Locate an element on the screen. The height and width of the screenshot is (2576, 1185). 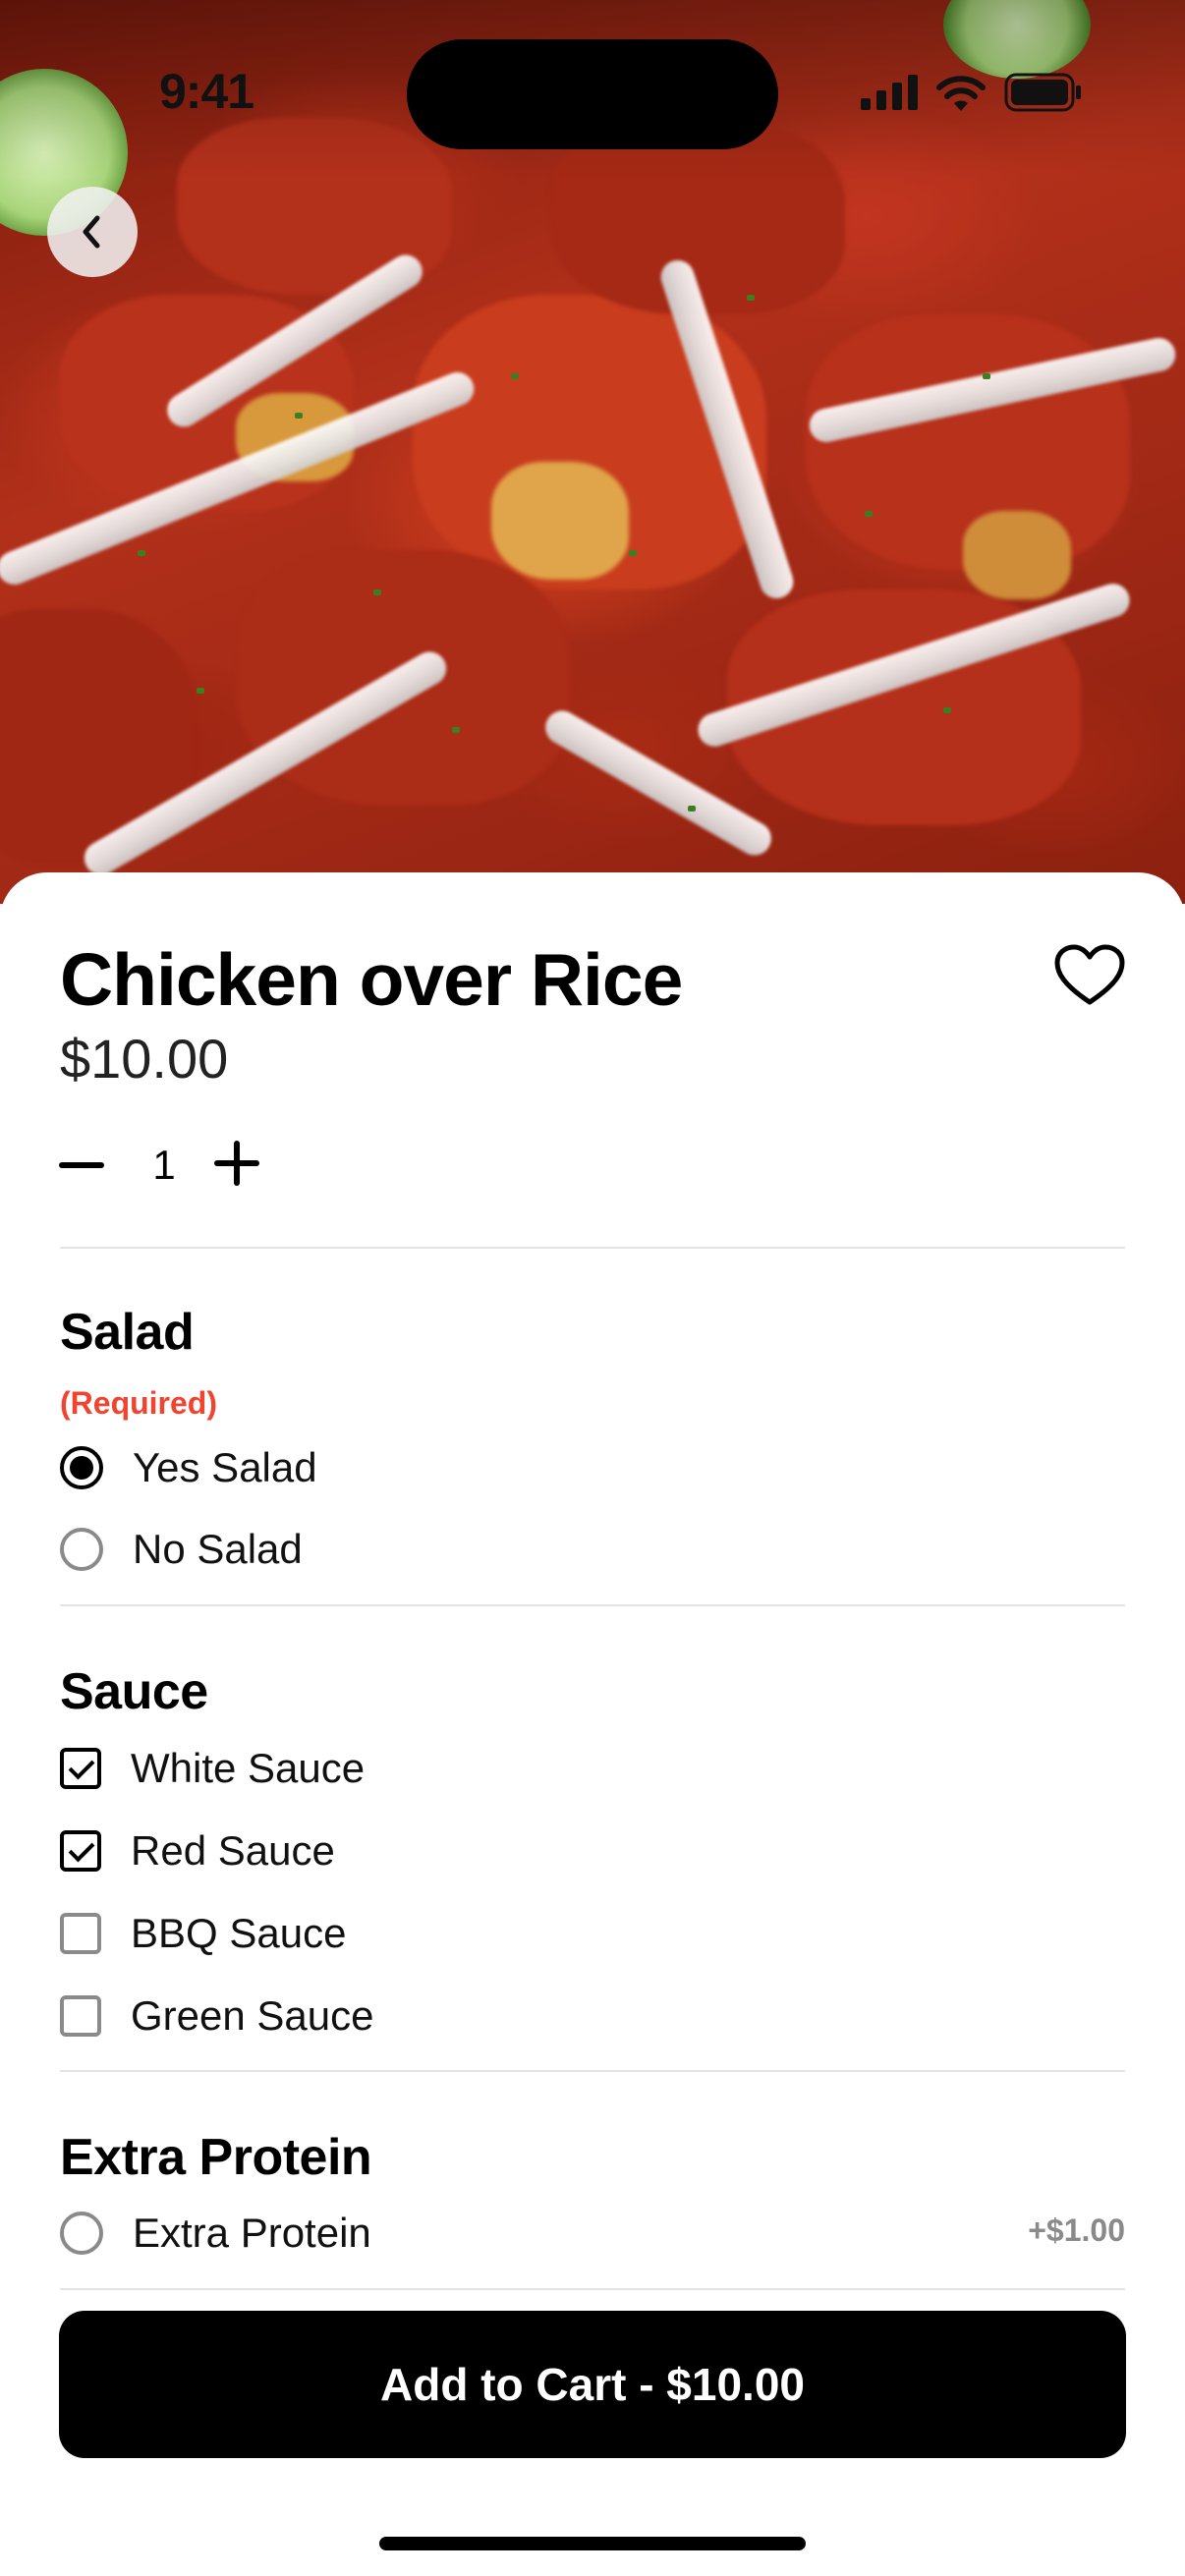
option-white-sauce: White Sauce is located at coordinates (213, 1768).